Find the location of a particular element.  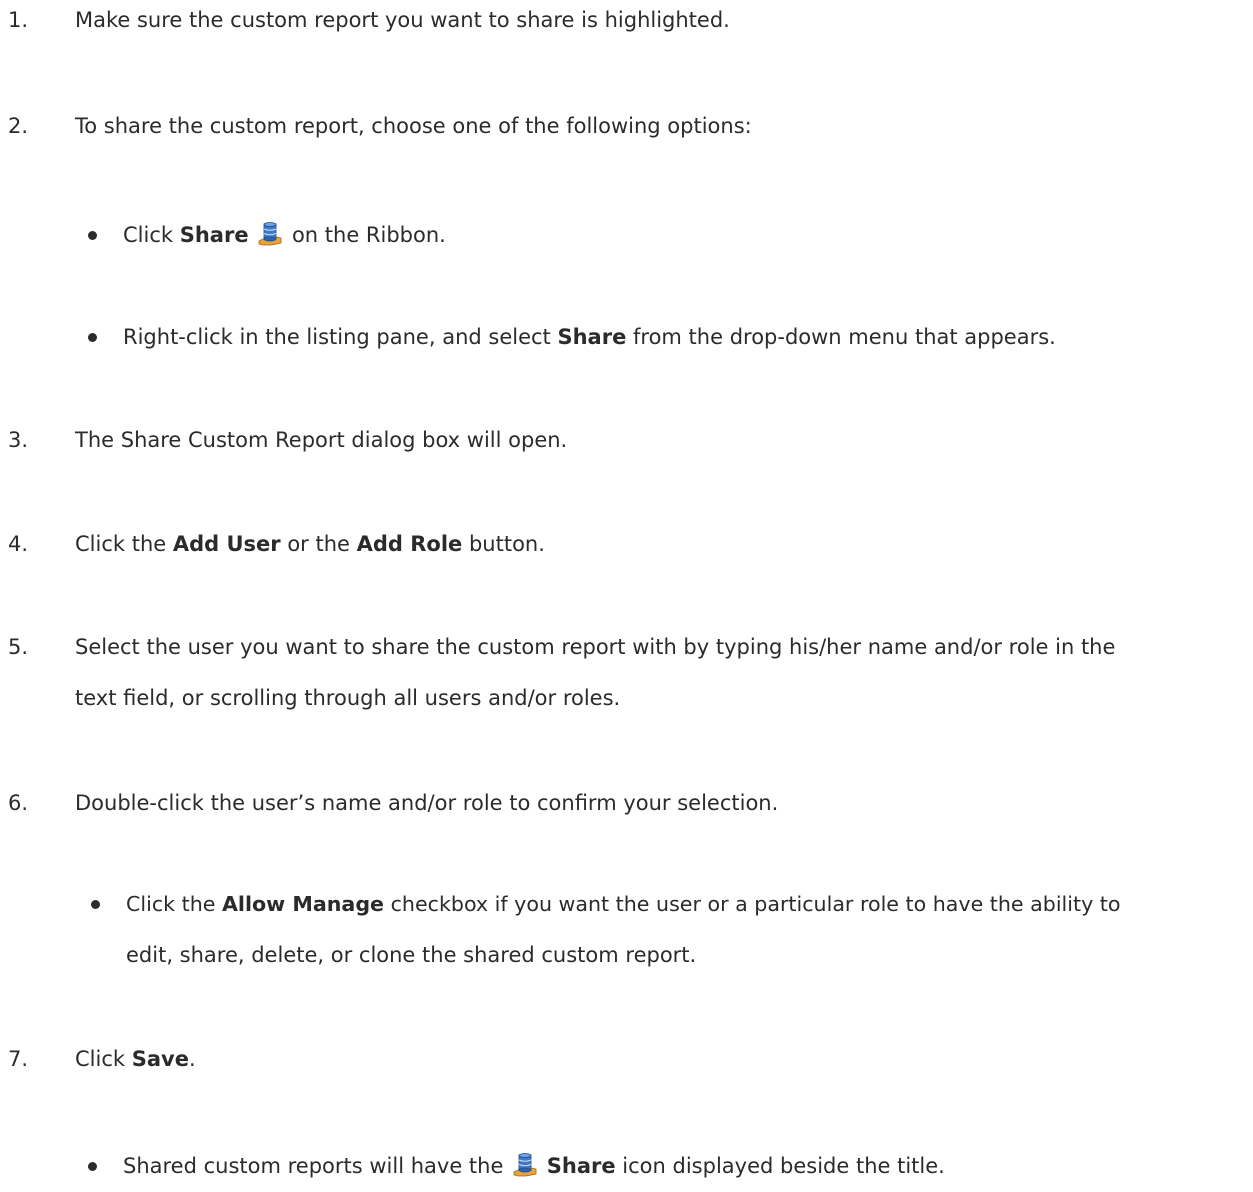

bullet-text-part: Click the is located at coordinates (174, 904).